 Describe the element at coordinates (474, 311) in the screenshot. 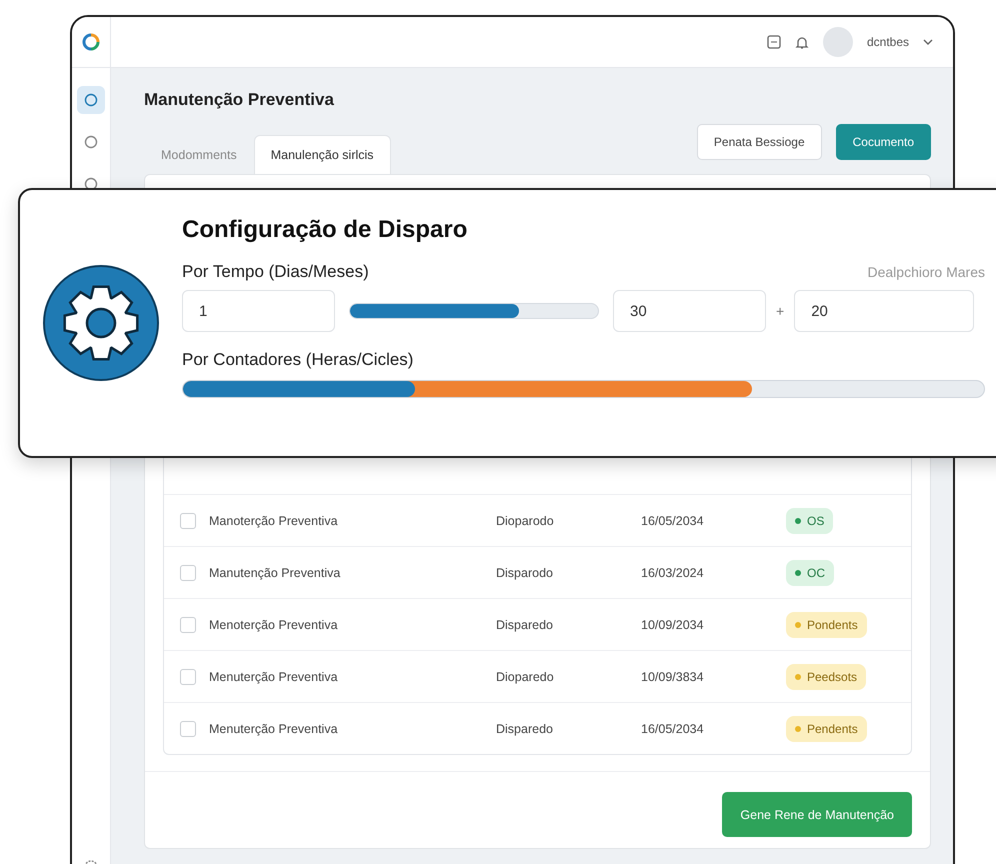

I see `time-slider` at that location.